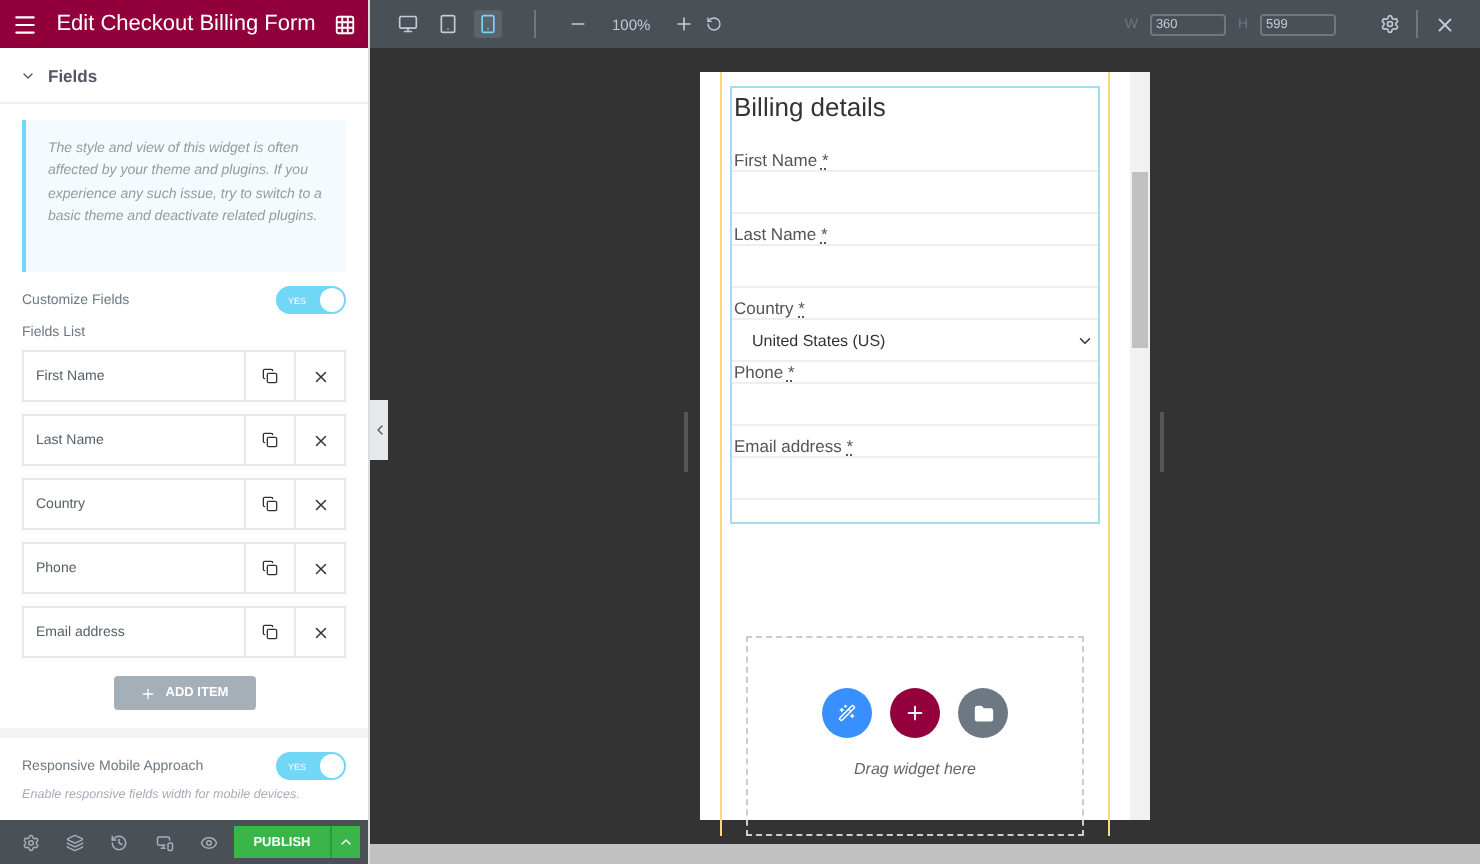  I want to click on settings-icon, so click(1390, 24).